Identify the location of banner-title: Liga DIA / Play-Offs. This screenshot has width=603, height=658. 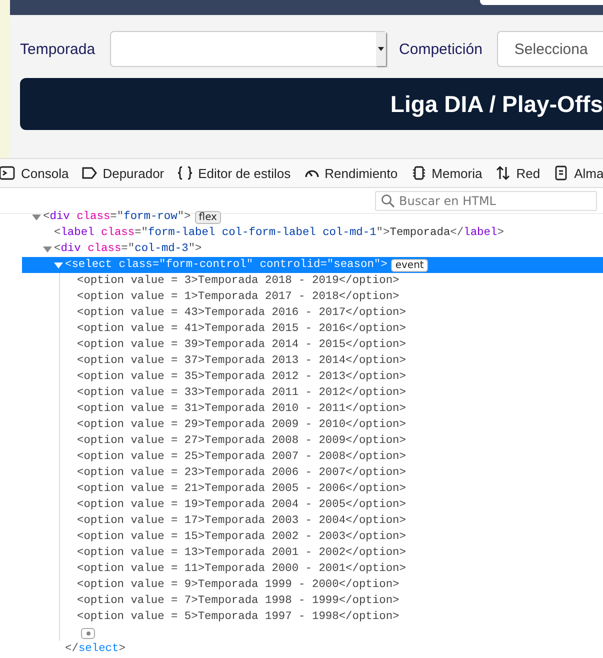
(496, 104).